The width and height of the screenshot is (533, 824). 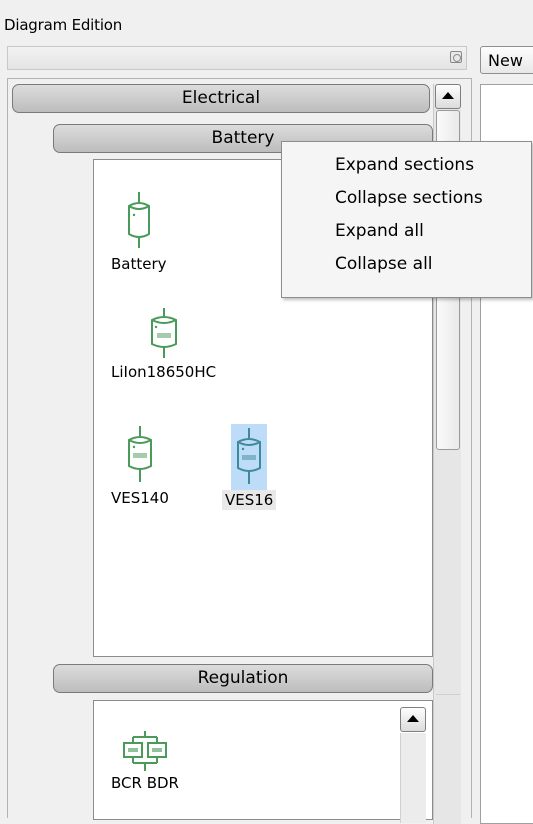 I want to click on scrollbar-track, so click(x=448, y=714).